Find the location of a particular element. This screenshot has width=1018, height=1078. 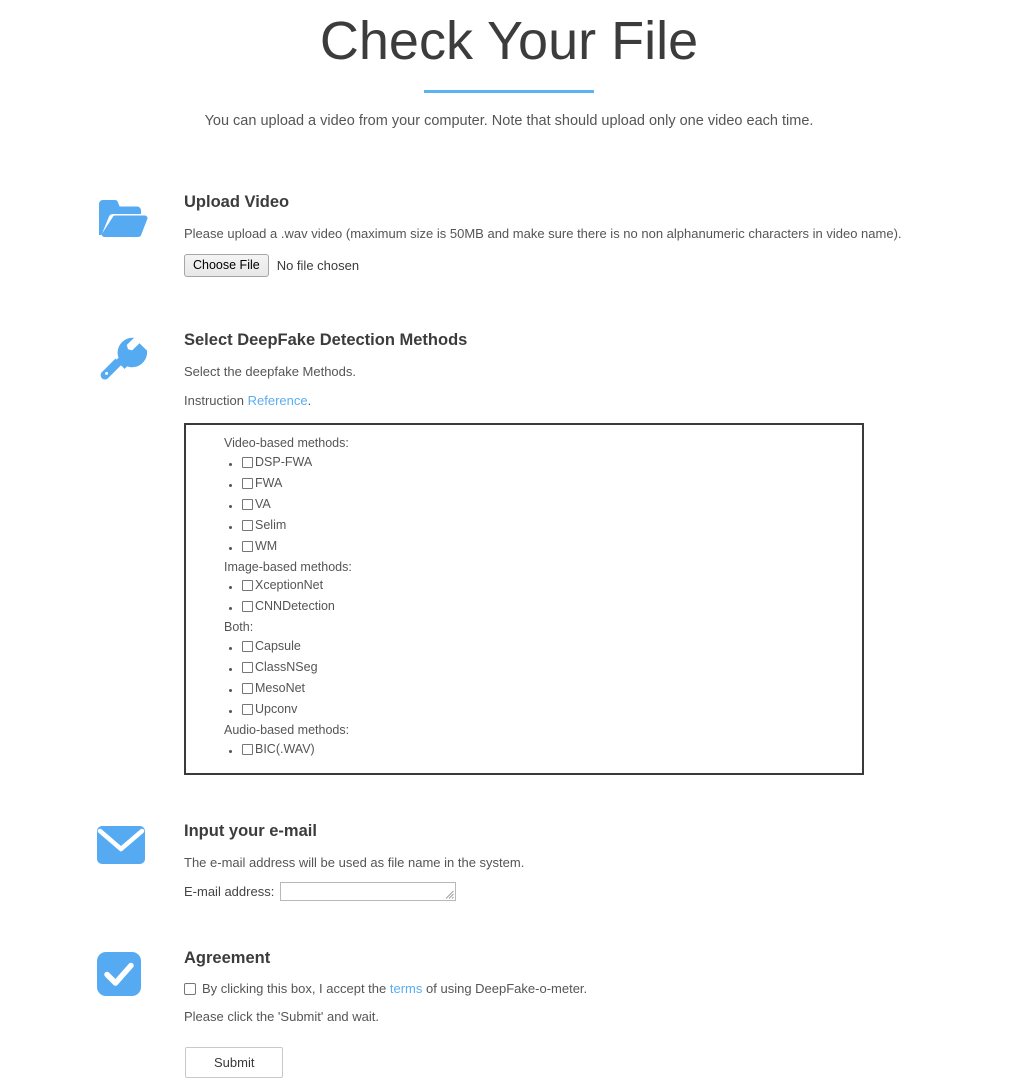

consent-suffix: of using DeepFake-o-meter. is located at coordinates (507, 989).